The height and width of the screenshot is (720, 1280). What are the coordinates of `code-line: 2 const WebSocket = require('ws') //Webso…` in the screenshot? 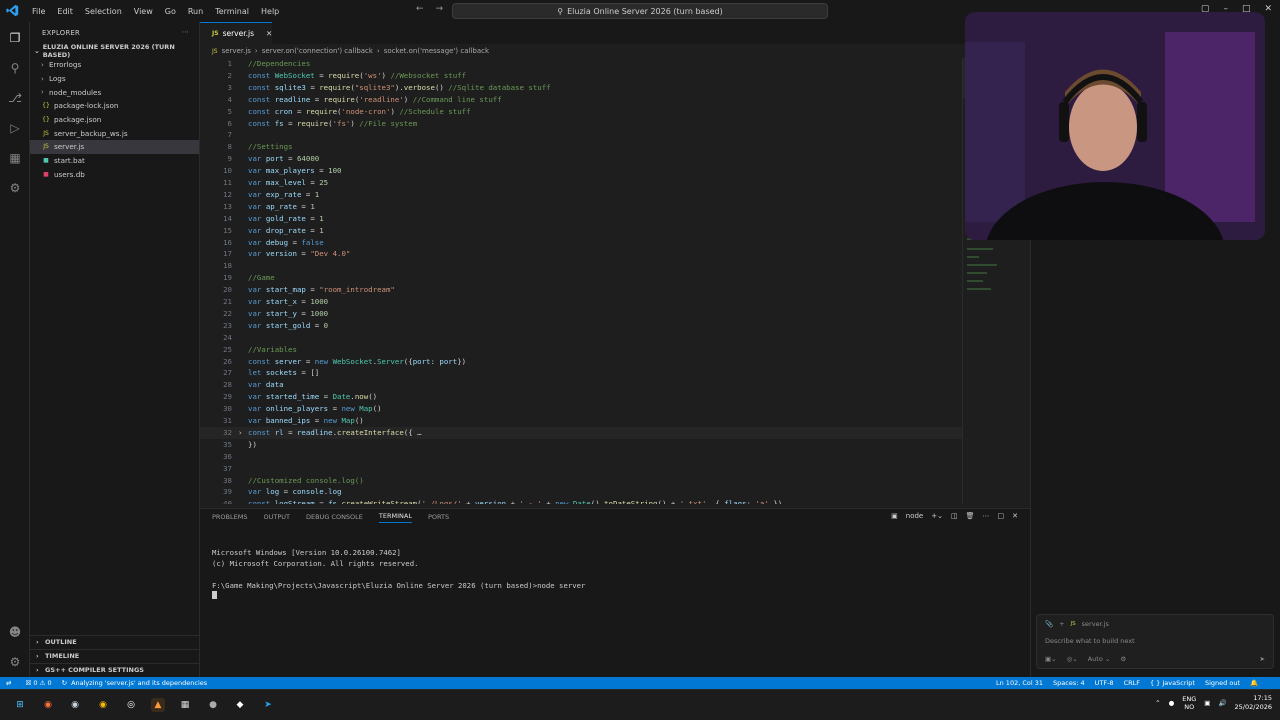 It's located at (581, 76).